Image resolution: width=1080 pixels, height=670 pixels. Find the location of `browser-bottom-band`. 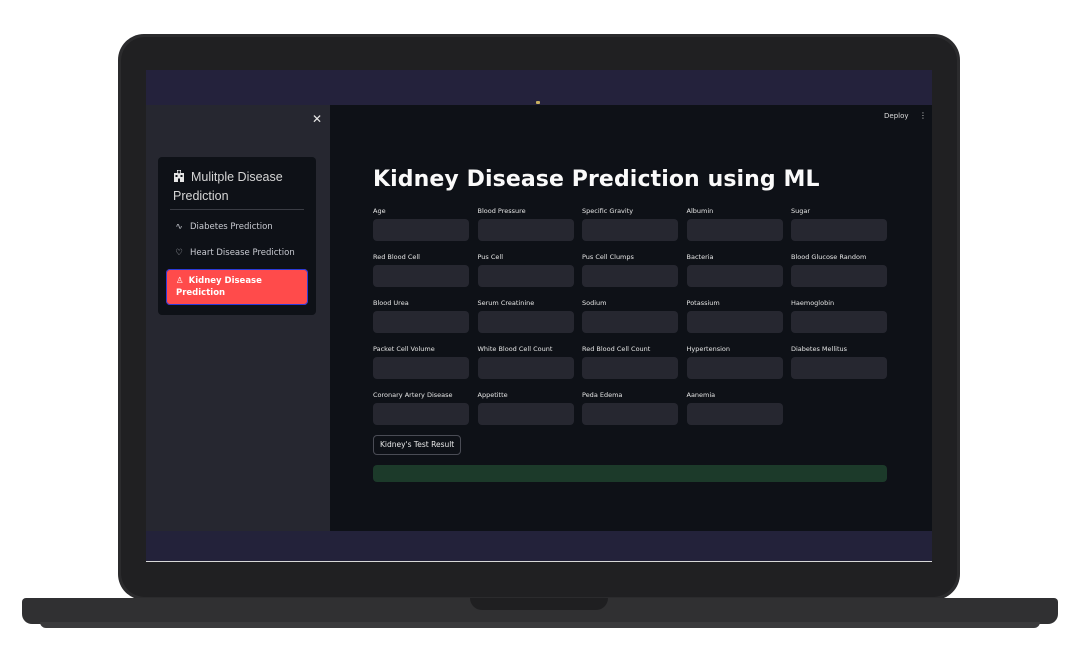

browser-bottom-band is located at coordinates (539, 546).